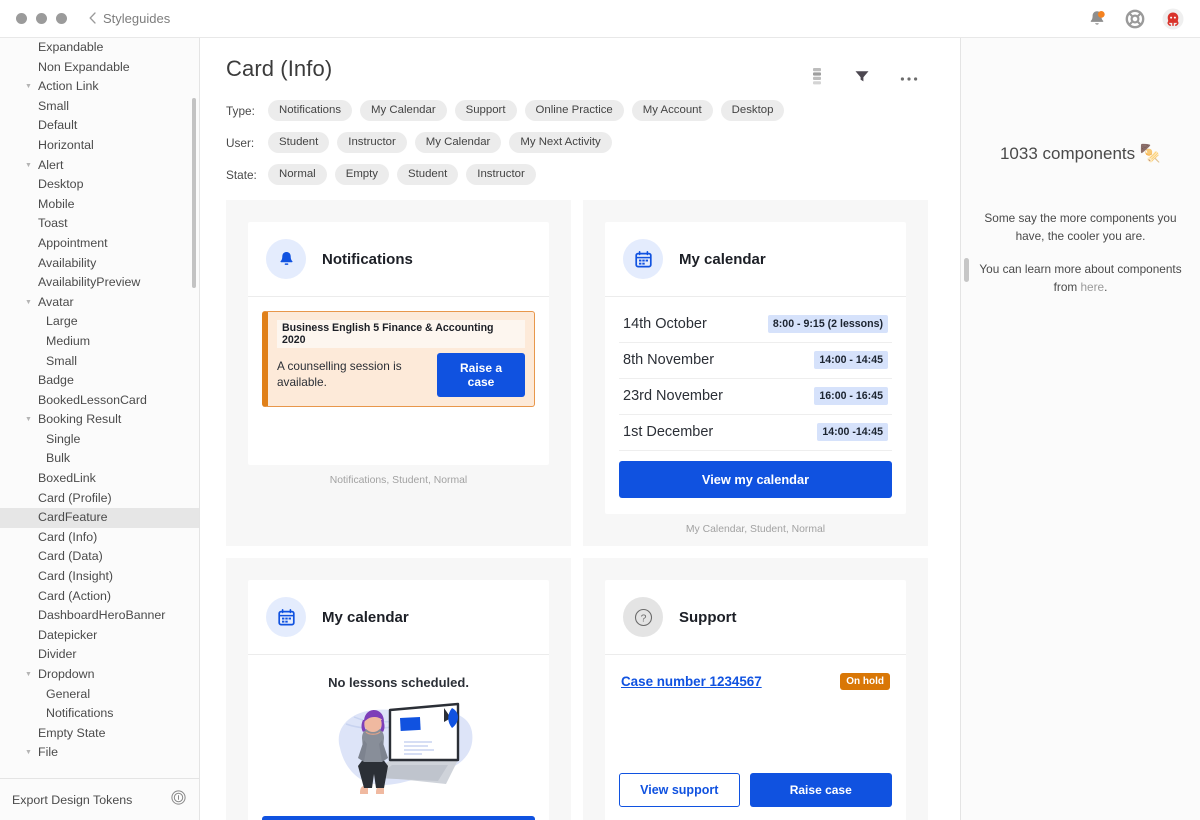 The width and height of the screenshot is (1200, 820). I want to click on sidebar-item-label: Large, so click(62, 321).